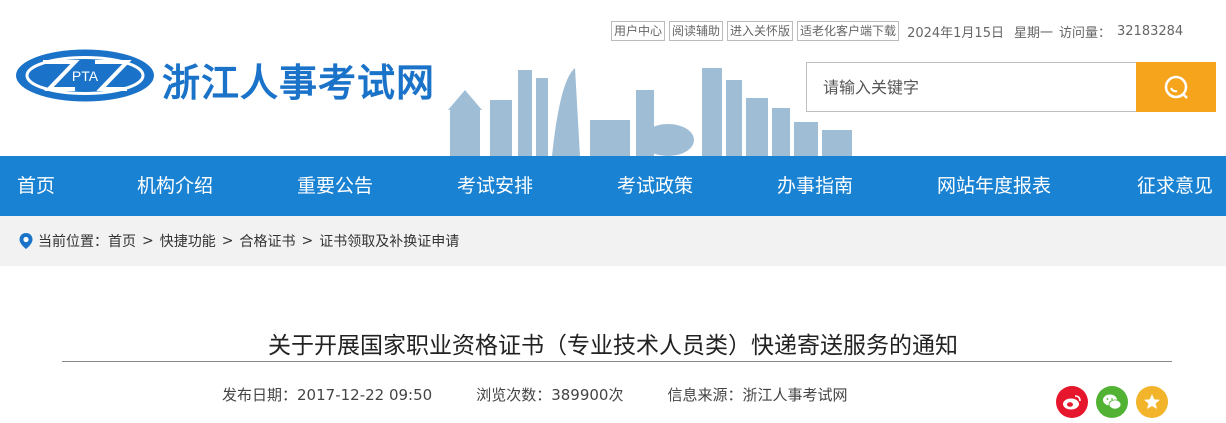 The image size is (1226, 423). Describe the element at coordinates (971, 87) in the screenshot. I see `search-input` at that location.